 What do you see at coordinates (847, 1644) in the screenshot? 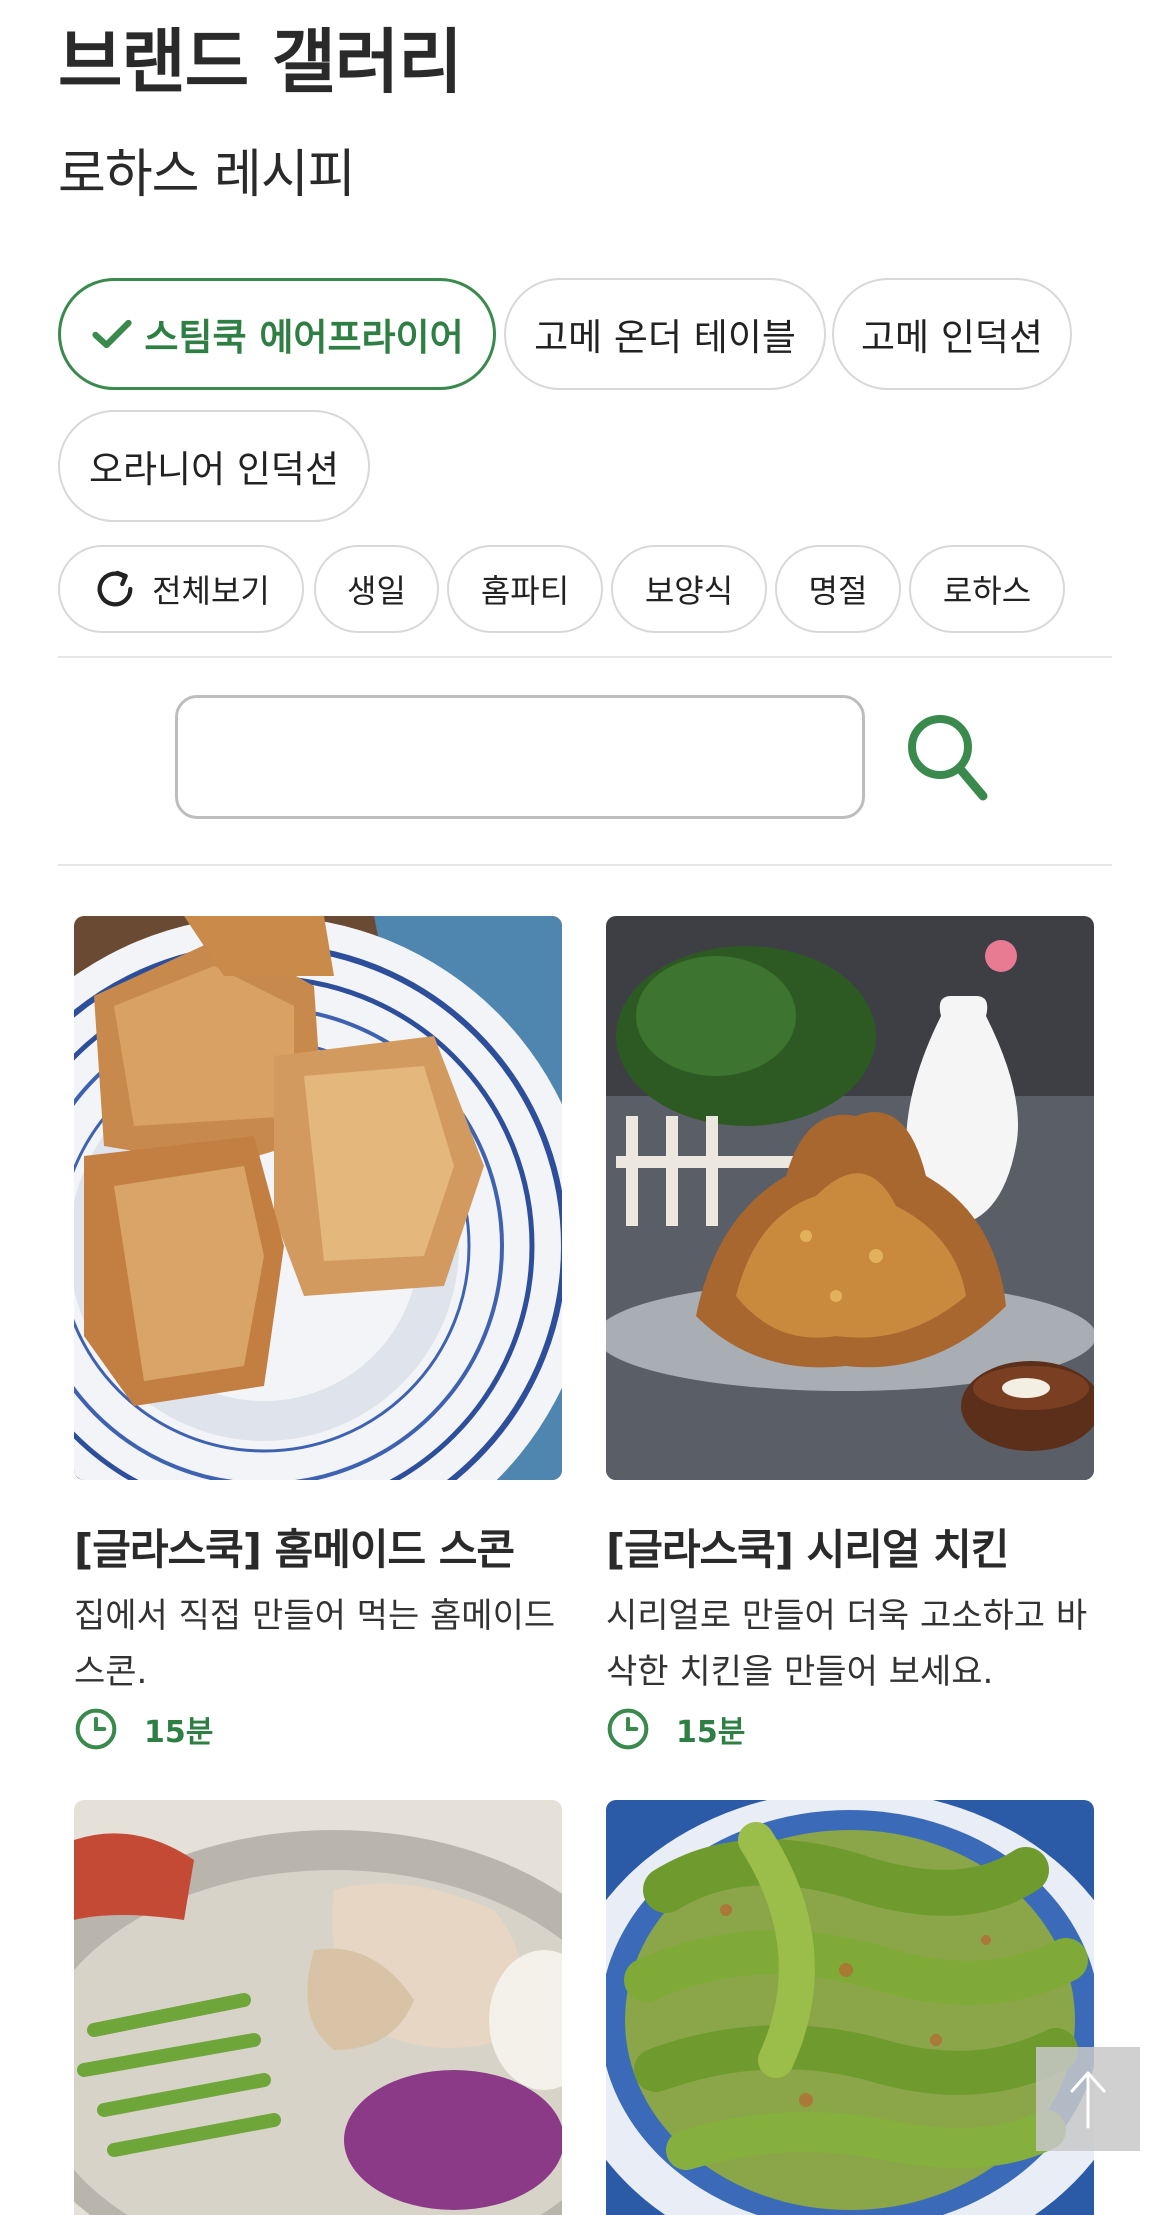
I see `recipe-description: 시리얼로 만들어 더욱 고소하고 바삭한 치킨을 만들어 보세요.` at bounding box center [847, 1644].